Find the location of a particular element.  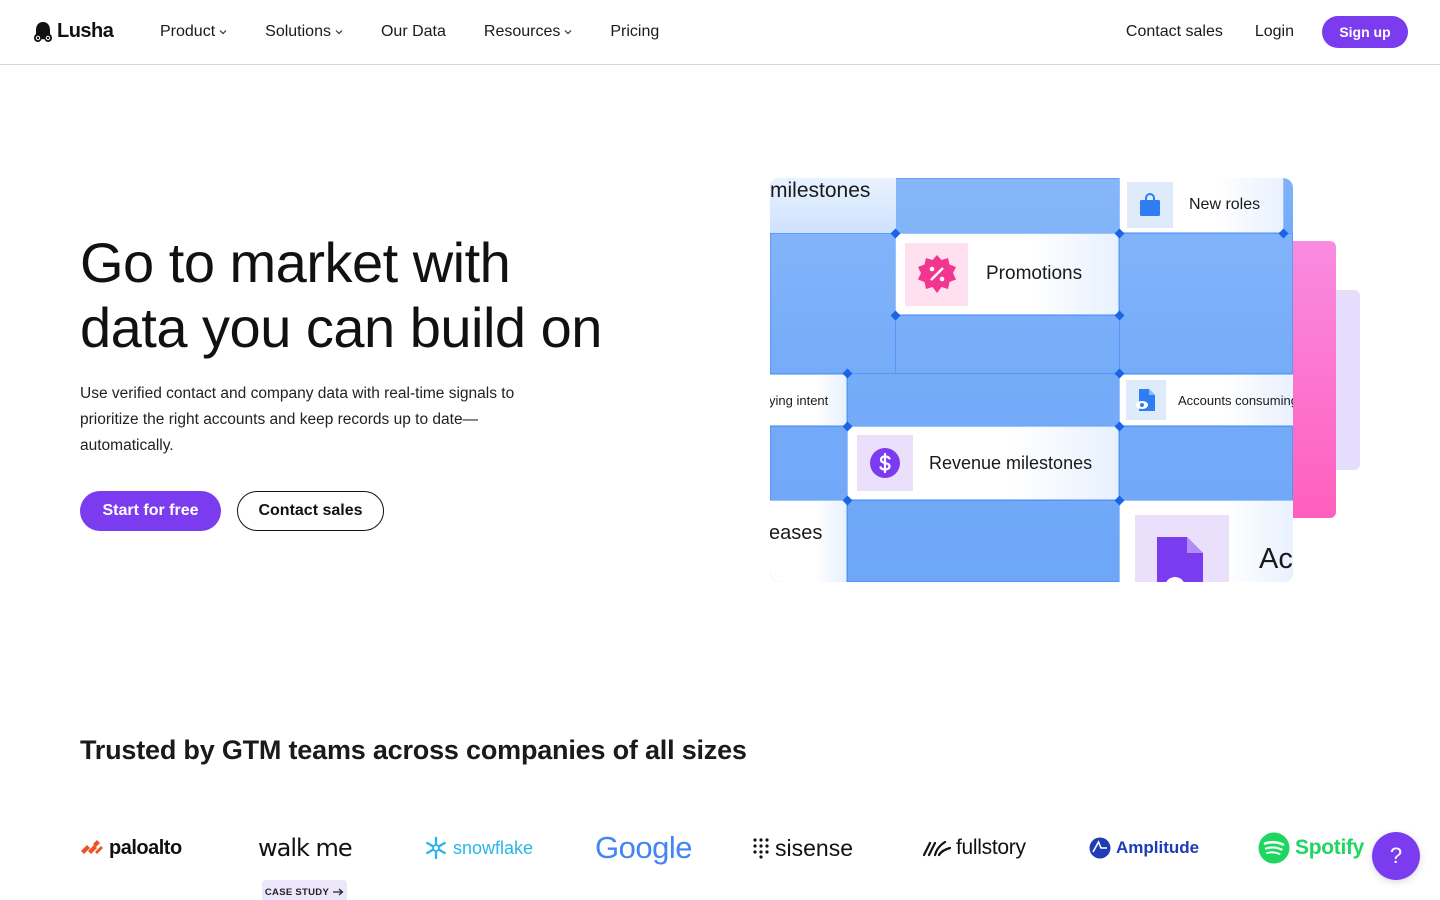

accounts-consuming-label: Accounts consuming is located at coordinates (1235, 400).